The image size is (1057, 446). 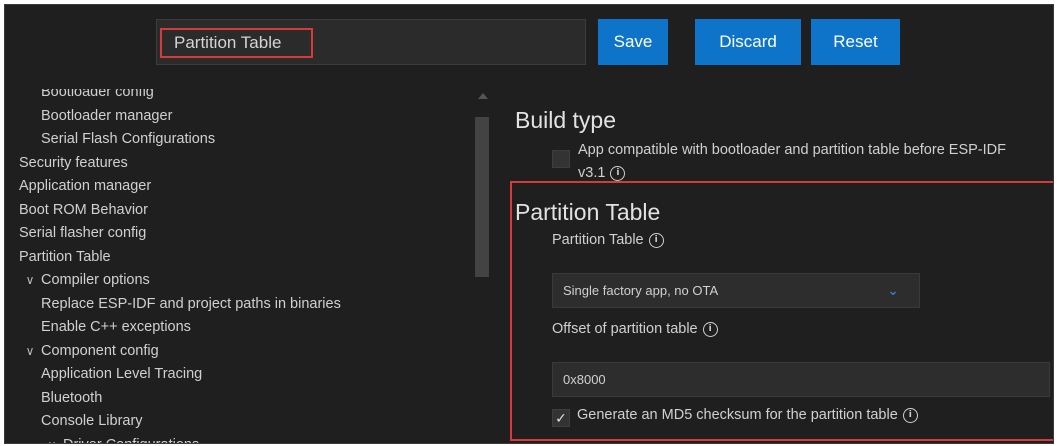 I want to click on scroll-up-arrow-icon, so click(x=483, y=96).